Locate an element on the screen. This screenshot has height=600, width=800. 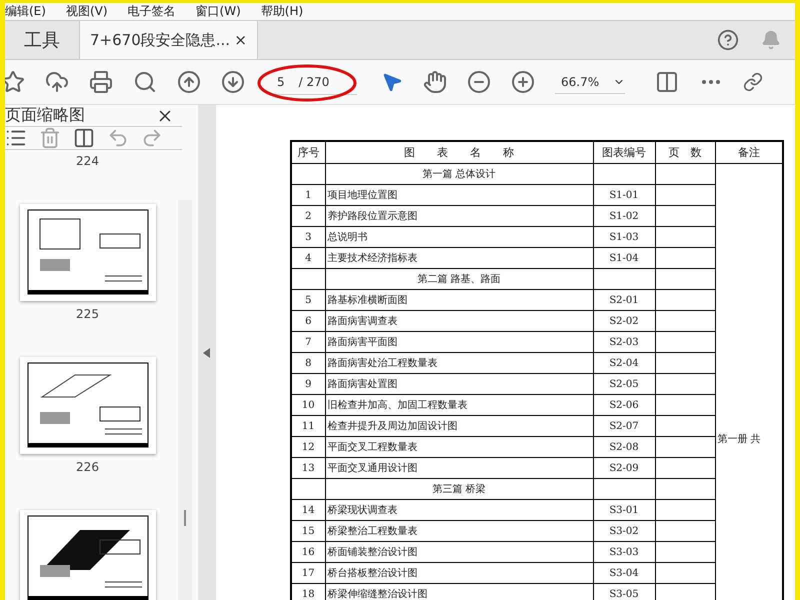
table-cell: 9 is located at coordinates (308, 384).